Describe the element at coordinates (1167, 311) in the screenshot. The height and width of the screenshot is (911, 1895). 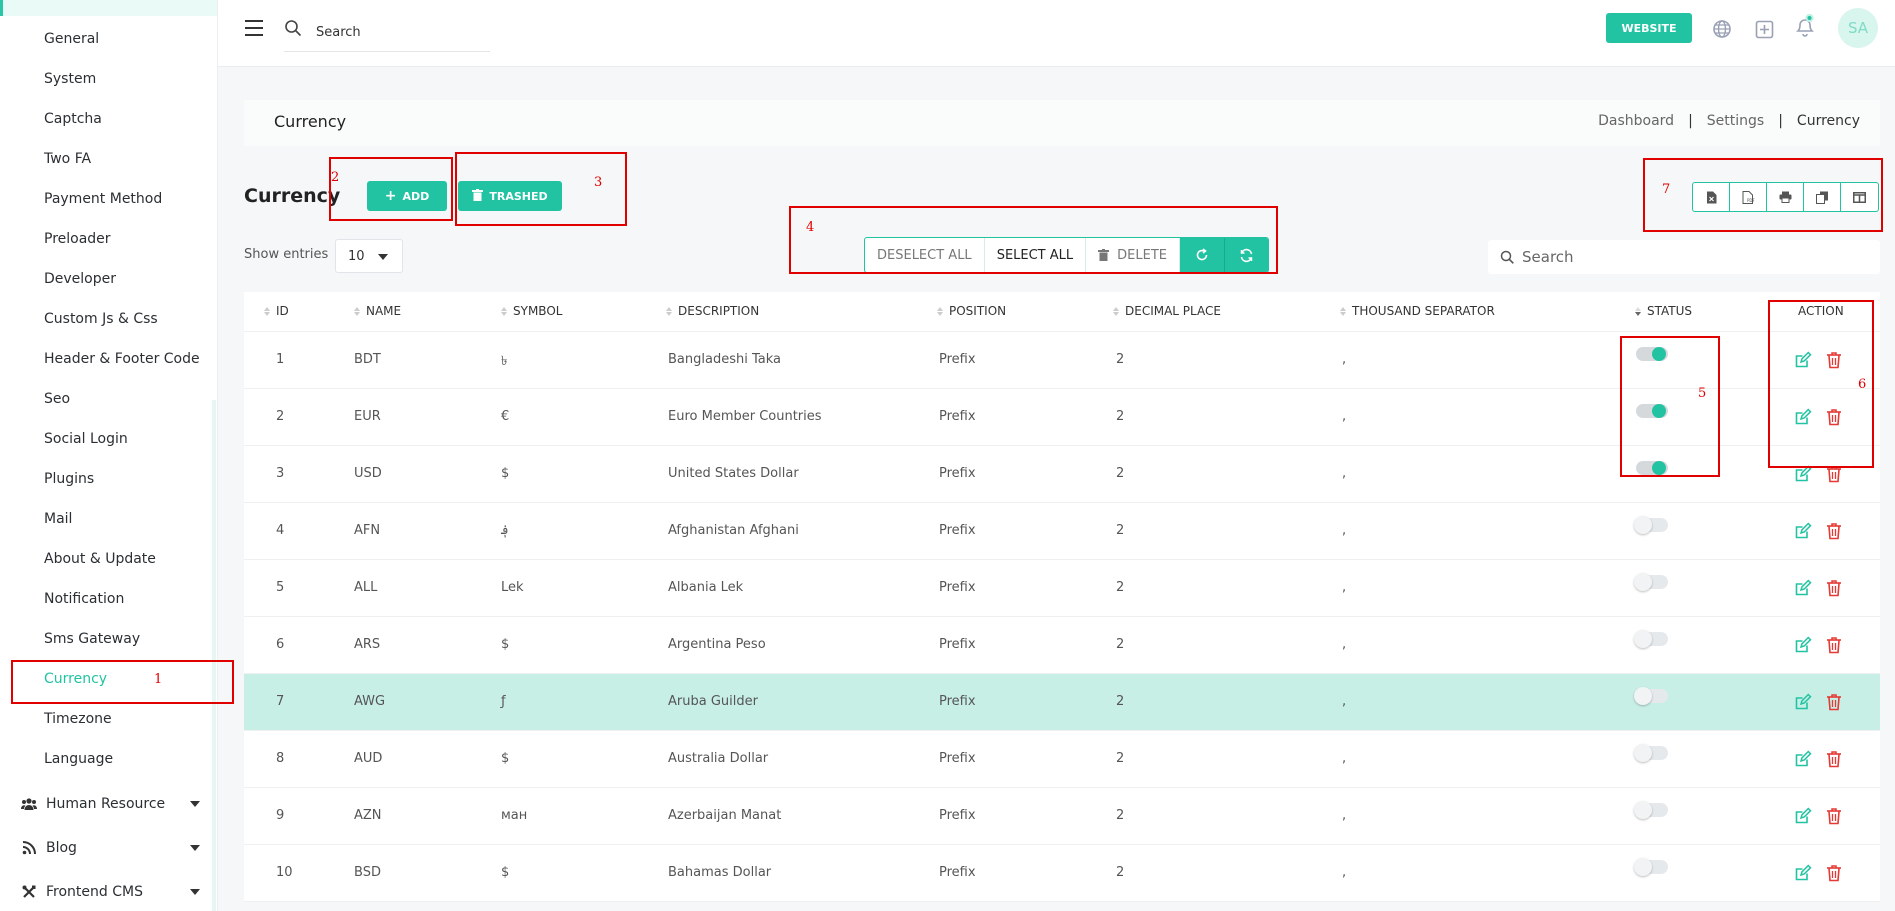
I see `column-header-decimal-place: DECIMAL PLACE` at that location.